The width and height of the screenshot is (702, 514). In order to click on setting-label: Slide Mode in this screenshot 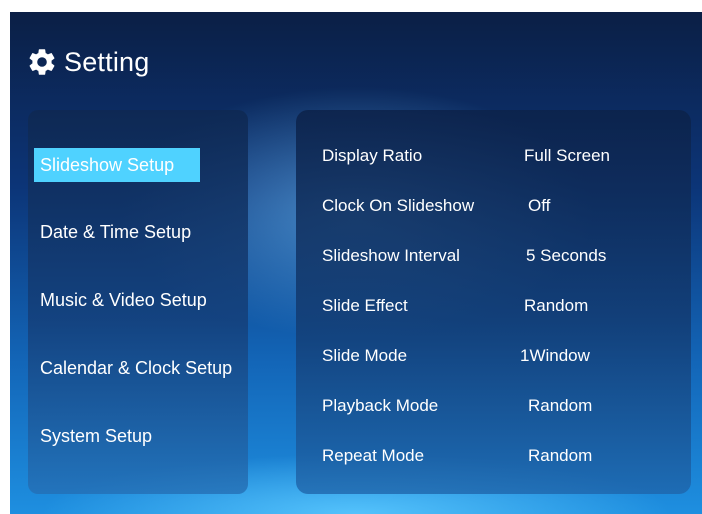, I will do `click(365, 355)`.